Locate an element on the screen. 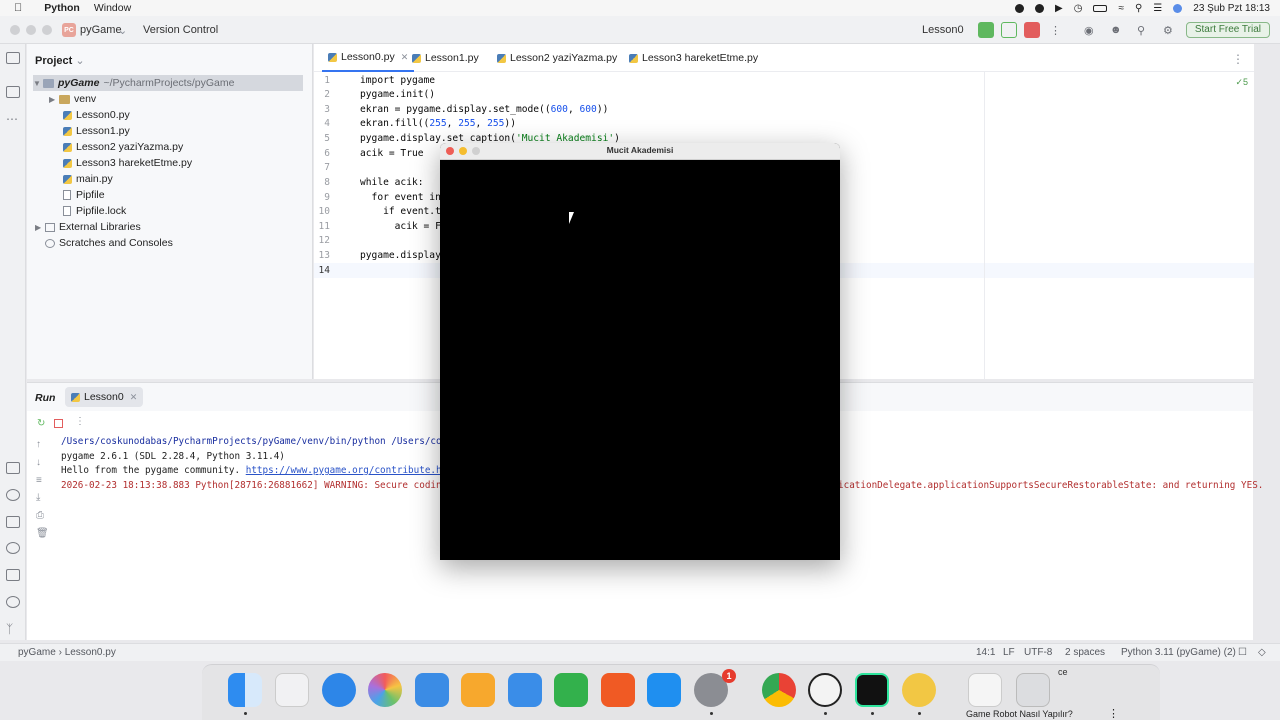 This screenshot has height=720, width=1280. panda-app-icon is located at coordinates (825, 690).